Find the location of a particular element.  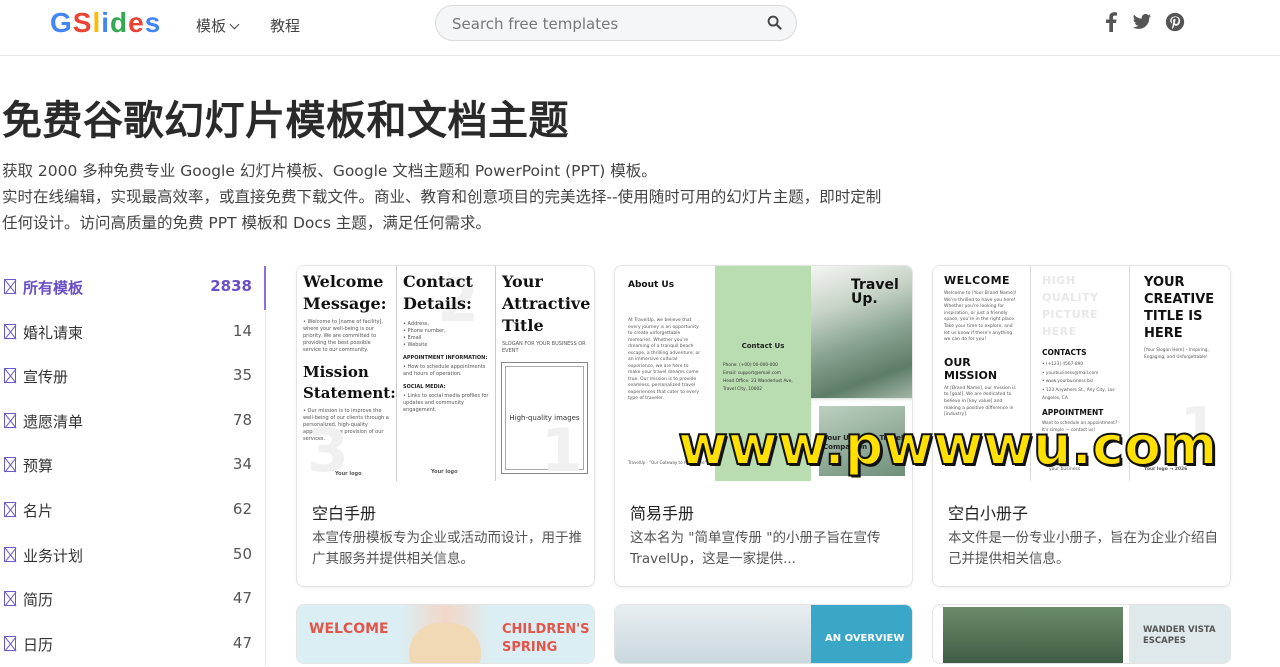

thumb-heading: WANDER VISTA ESCAPES is located at coordinates (1179, 635).